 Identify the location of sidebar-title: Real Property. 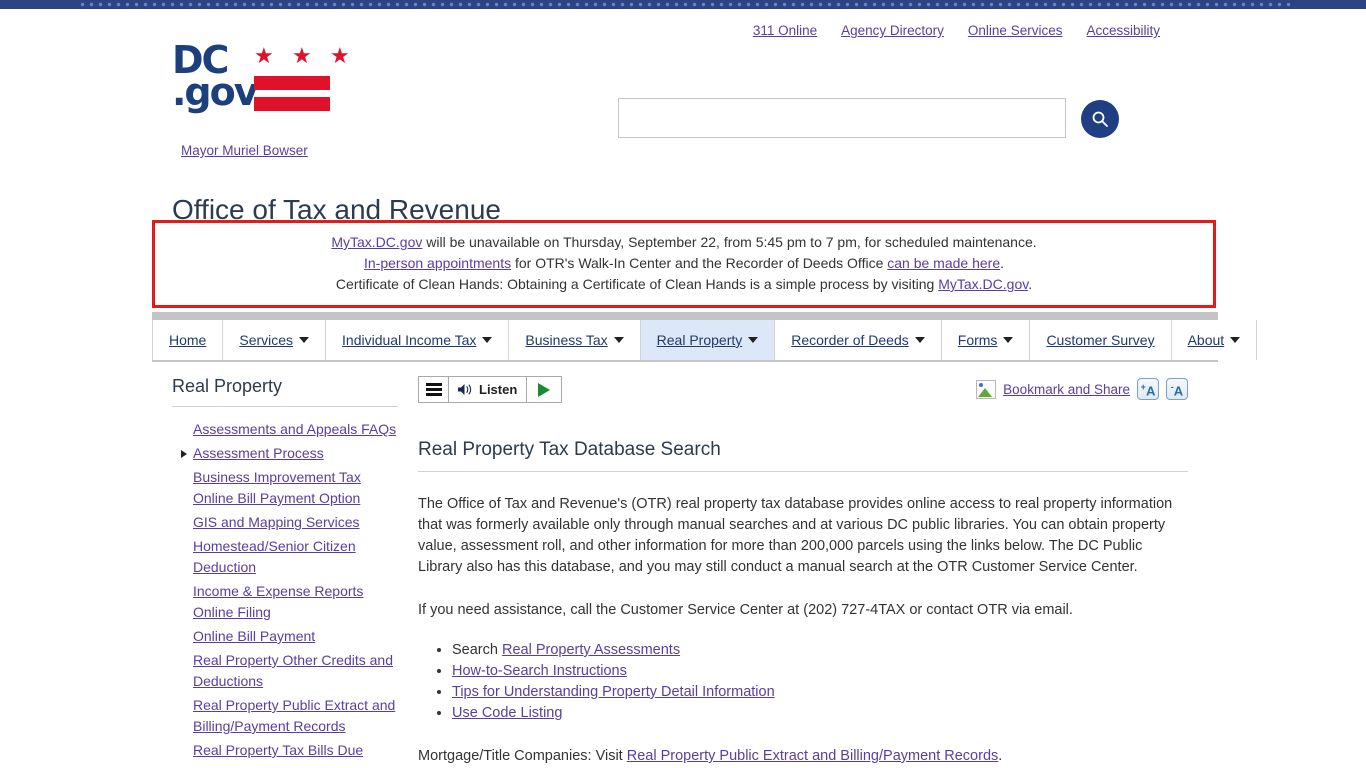
(285, 391).